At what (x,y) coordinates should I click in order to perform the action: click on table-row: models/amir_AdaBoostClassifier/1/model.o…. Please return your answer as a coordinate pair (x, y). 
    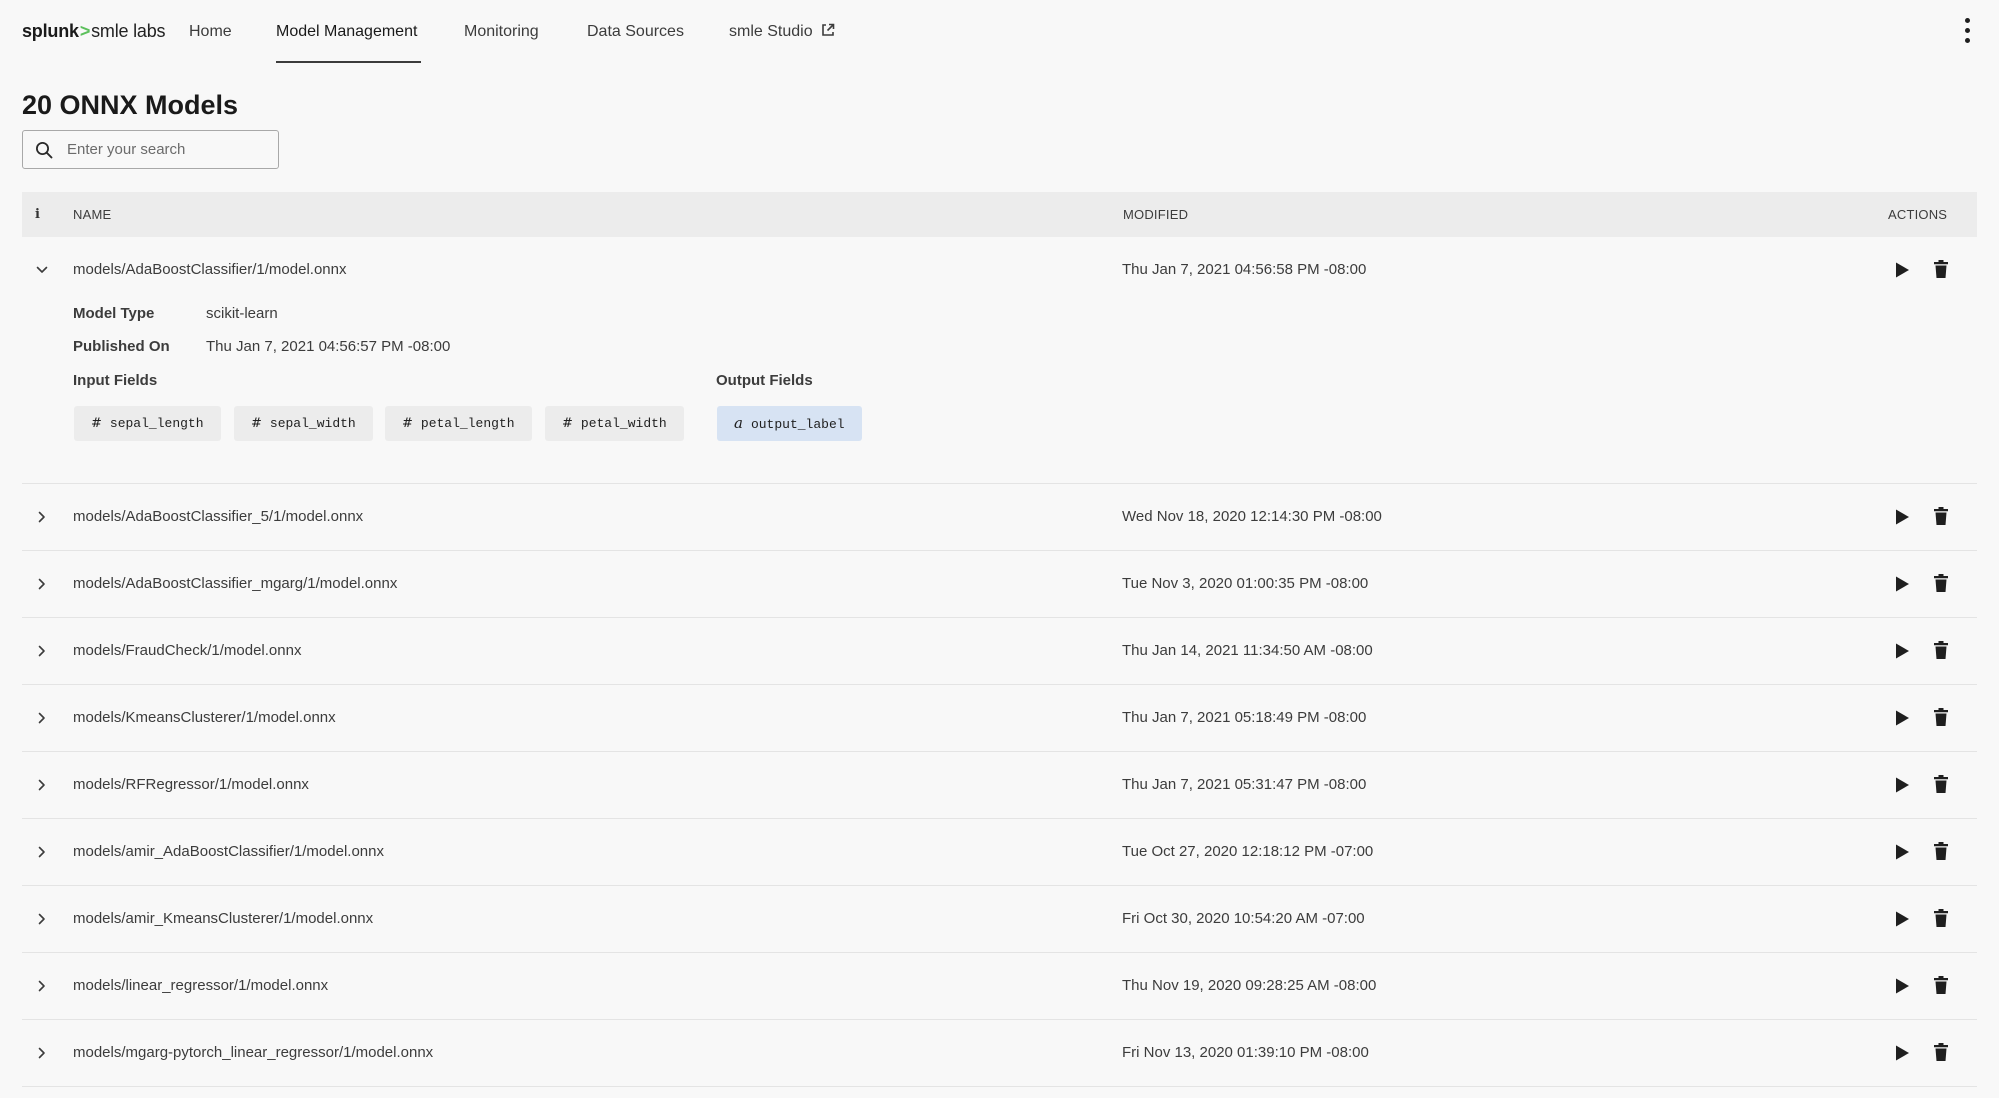
    Looking at the image, I should click on (999, 852).